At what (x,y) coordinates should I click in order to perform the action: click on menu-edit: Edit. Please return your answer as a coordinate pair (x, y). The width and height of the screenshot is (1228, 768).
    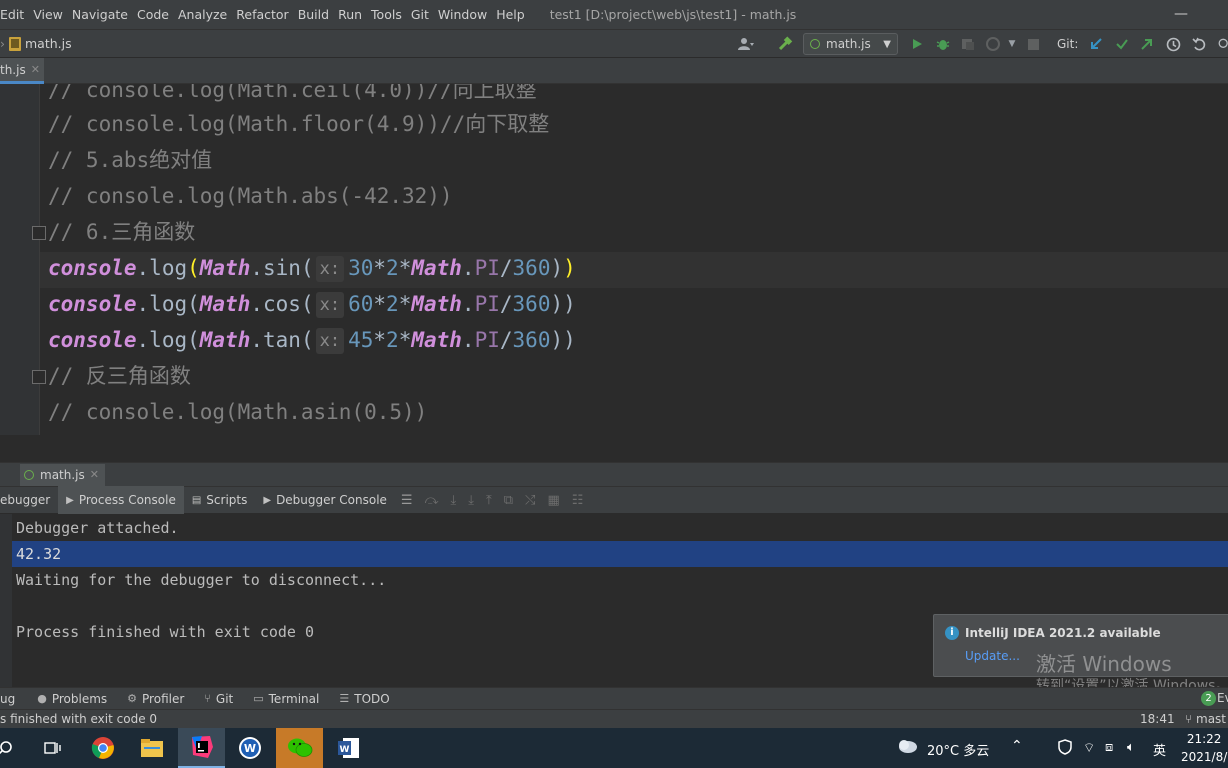
    Looking at the image, I should click on (15, 14).